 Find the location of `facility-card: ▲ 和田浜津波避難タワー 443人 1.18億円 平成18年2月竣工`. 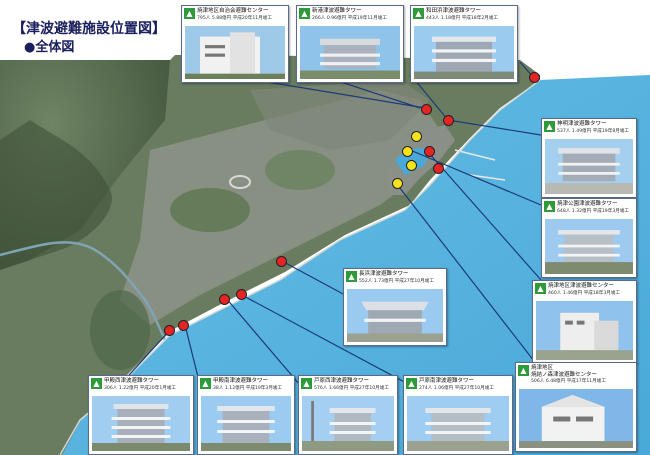

facility-card: ▲ 和田浜津波避難タワー 443人 1.18億円 平成18年2月竣工 is located at coordinates (464, 44).